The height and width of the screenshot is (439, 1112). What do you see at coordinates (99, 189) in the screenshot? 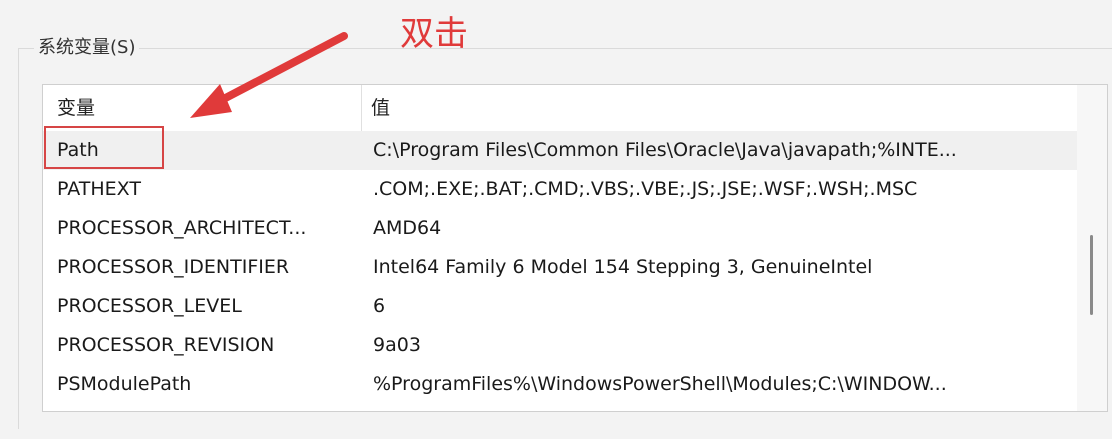
I see `variable-name-cell: PATHEXT` at bounding box center [99, 189].